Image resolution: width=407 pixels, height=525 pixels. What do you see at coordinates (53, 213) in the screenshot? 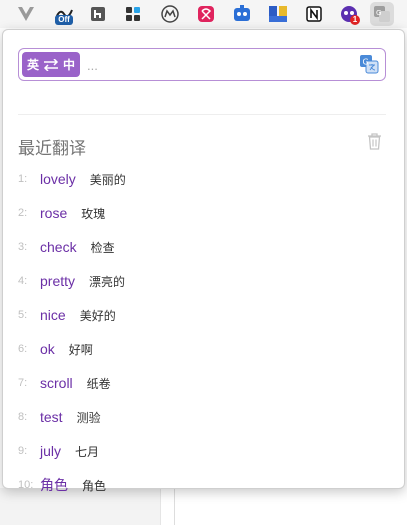
I see `item-word: rose` at bounding box center [53, 213].